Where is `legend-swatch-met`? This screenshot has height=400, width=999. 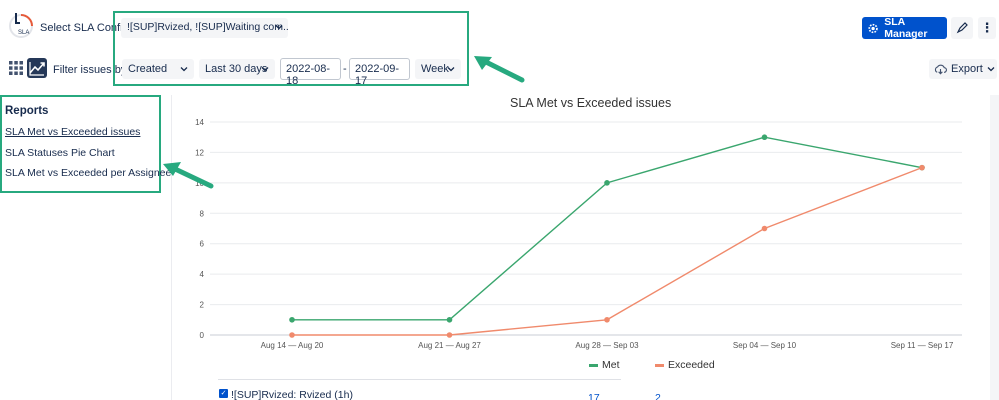 legend-swatch-met is located at coordinates (593, 365).